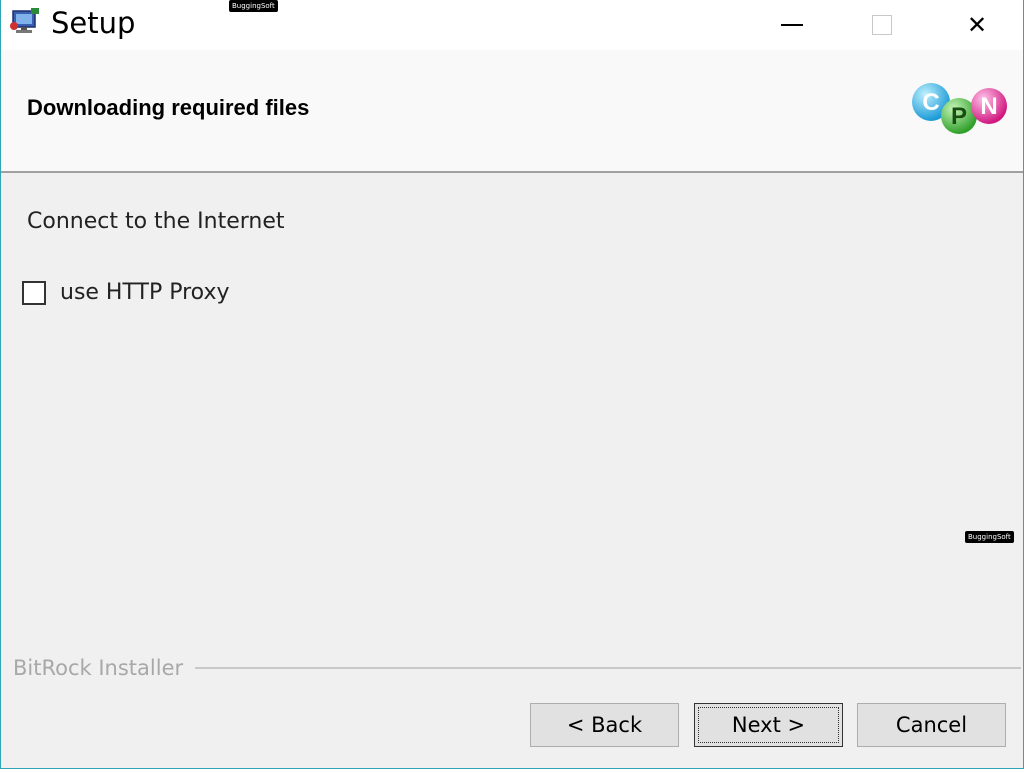  What do you see at coordinates (168, 107) in the screenshot?
I see `page-title: Downloading required files` at bounding box center [168, 107].